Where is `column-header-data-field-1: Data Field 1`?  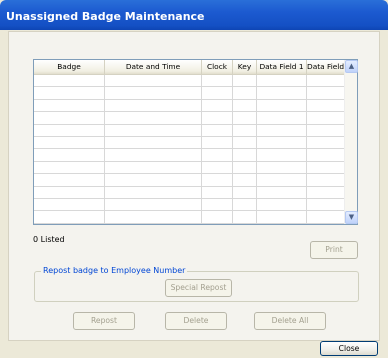 column-header-data-field-1: Data Field 1 is located at coordinates (282, 67).